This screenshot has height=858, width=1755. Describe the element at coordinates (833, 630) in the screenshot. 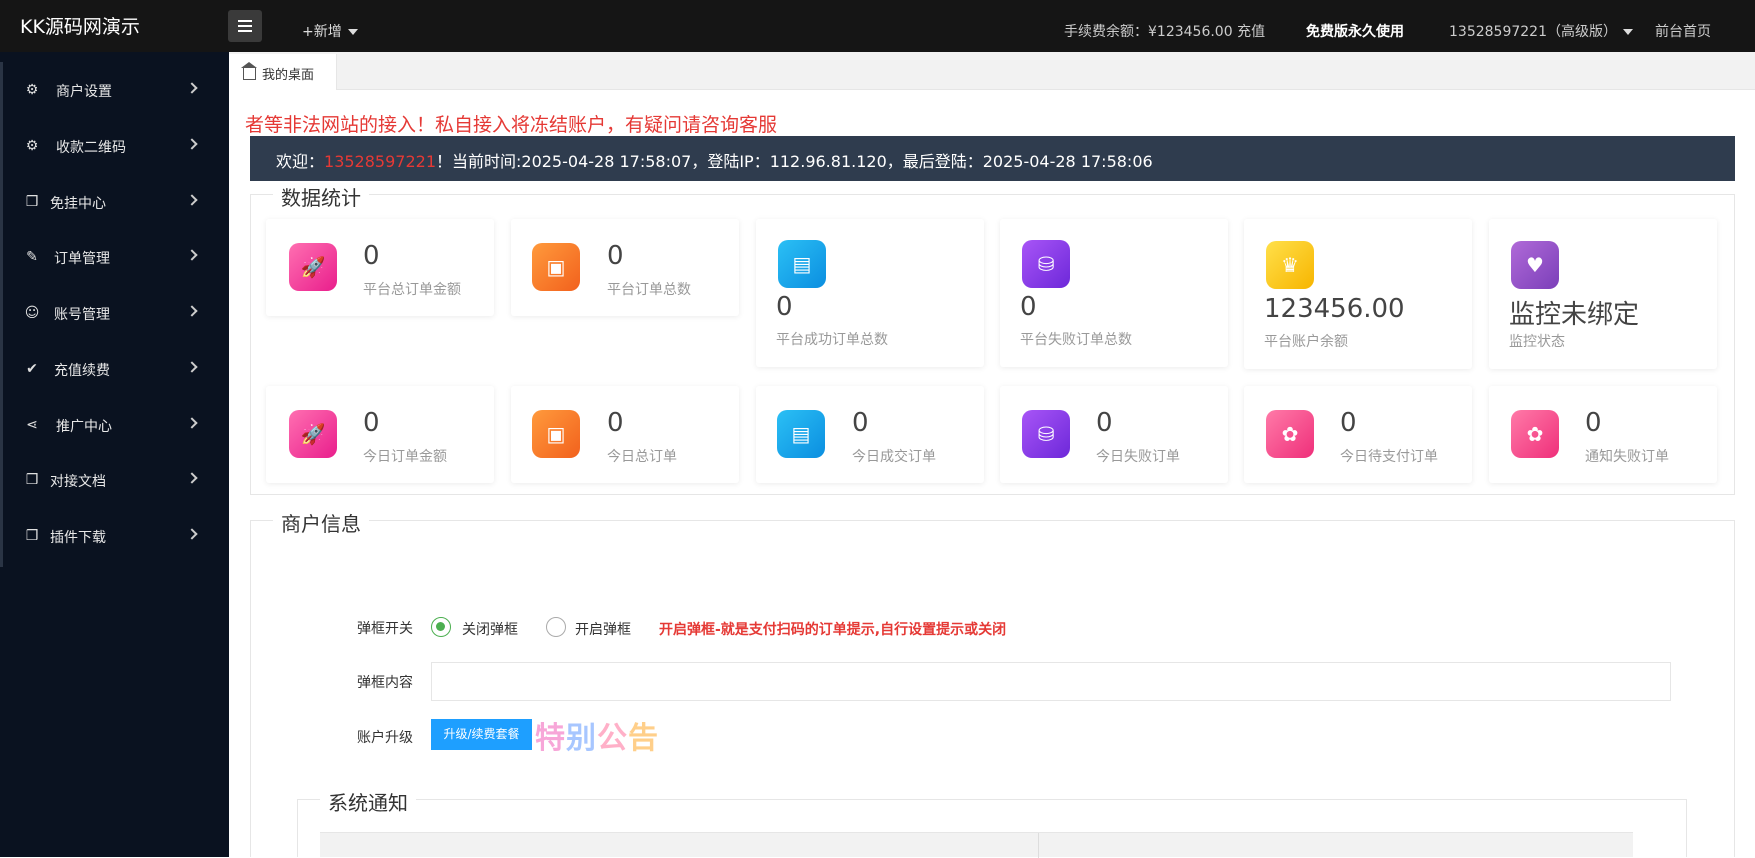

I see `popup-hint: 开启弹框-就是支付扫码的订单提示,自行设置提示或关闭` at that location.